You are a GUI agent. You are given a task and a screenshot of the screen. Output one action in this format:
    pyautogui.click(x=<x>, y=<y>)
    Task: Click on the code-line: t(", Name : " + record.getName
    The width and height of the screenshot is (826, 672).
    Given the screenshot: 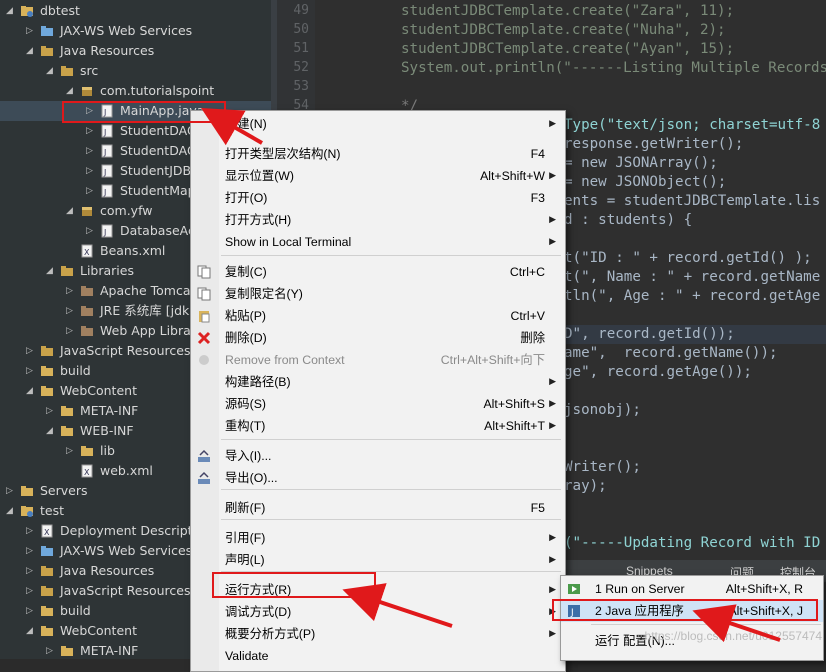 What is the action you would take?
    pyautogui.click(x=692, y=277)
    